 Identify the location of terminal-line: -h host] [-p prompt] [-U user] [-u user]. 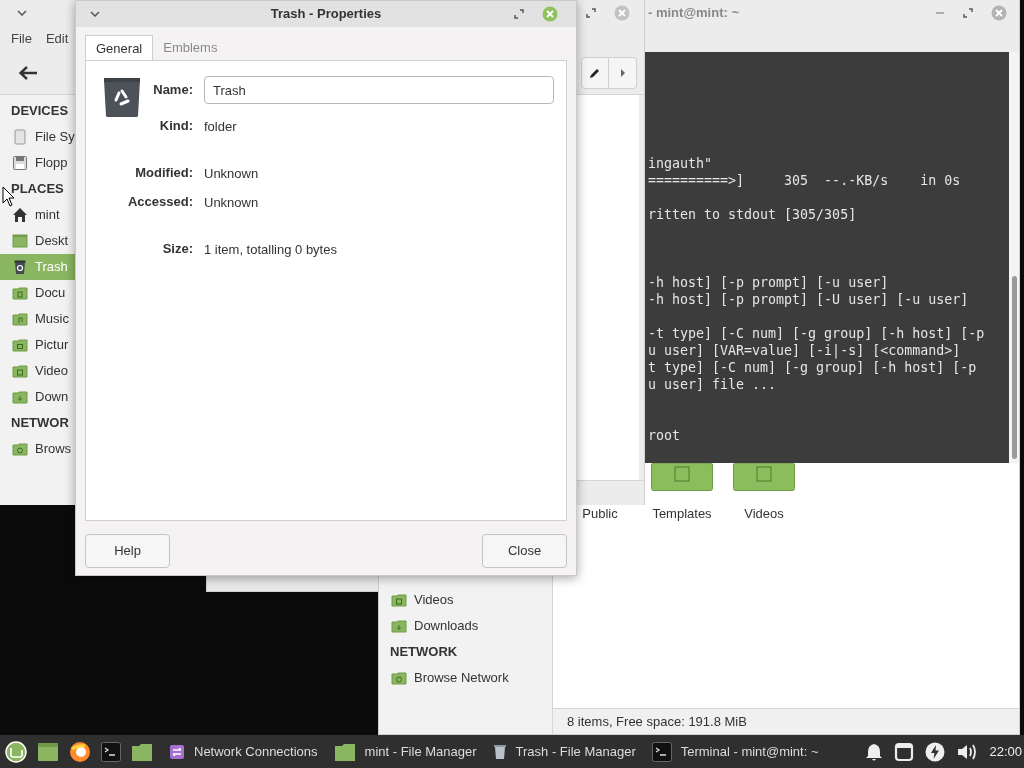
(809, 299).